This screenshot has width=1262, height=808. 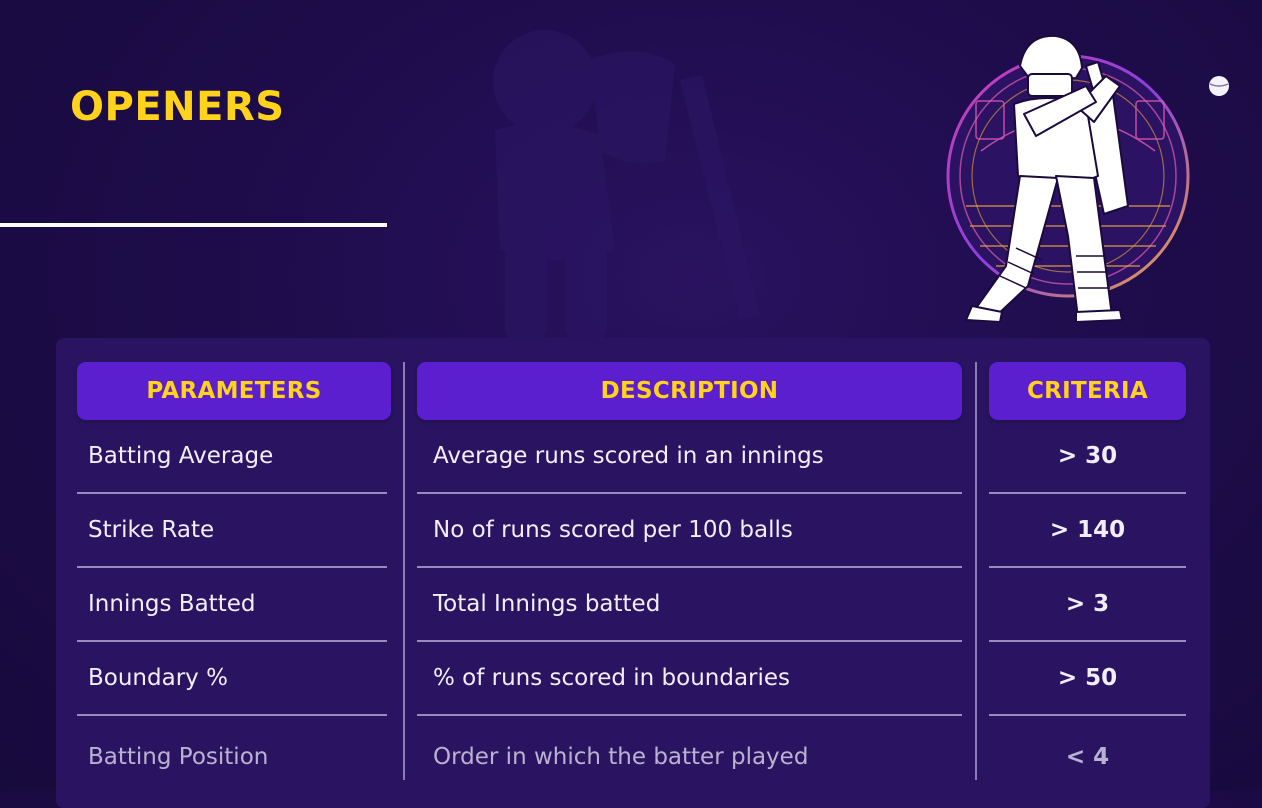 I want to click on header-description: DESCRIPTION, so click(x=689, y=391).